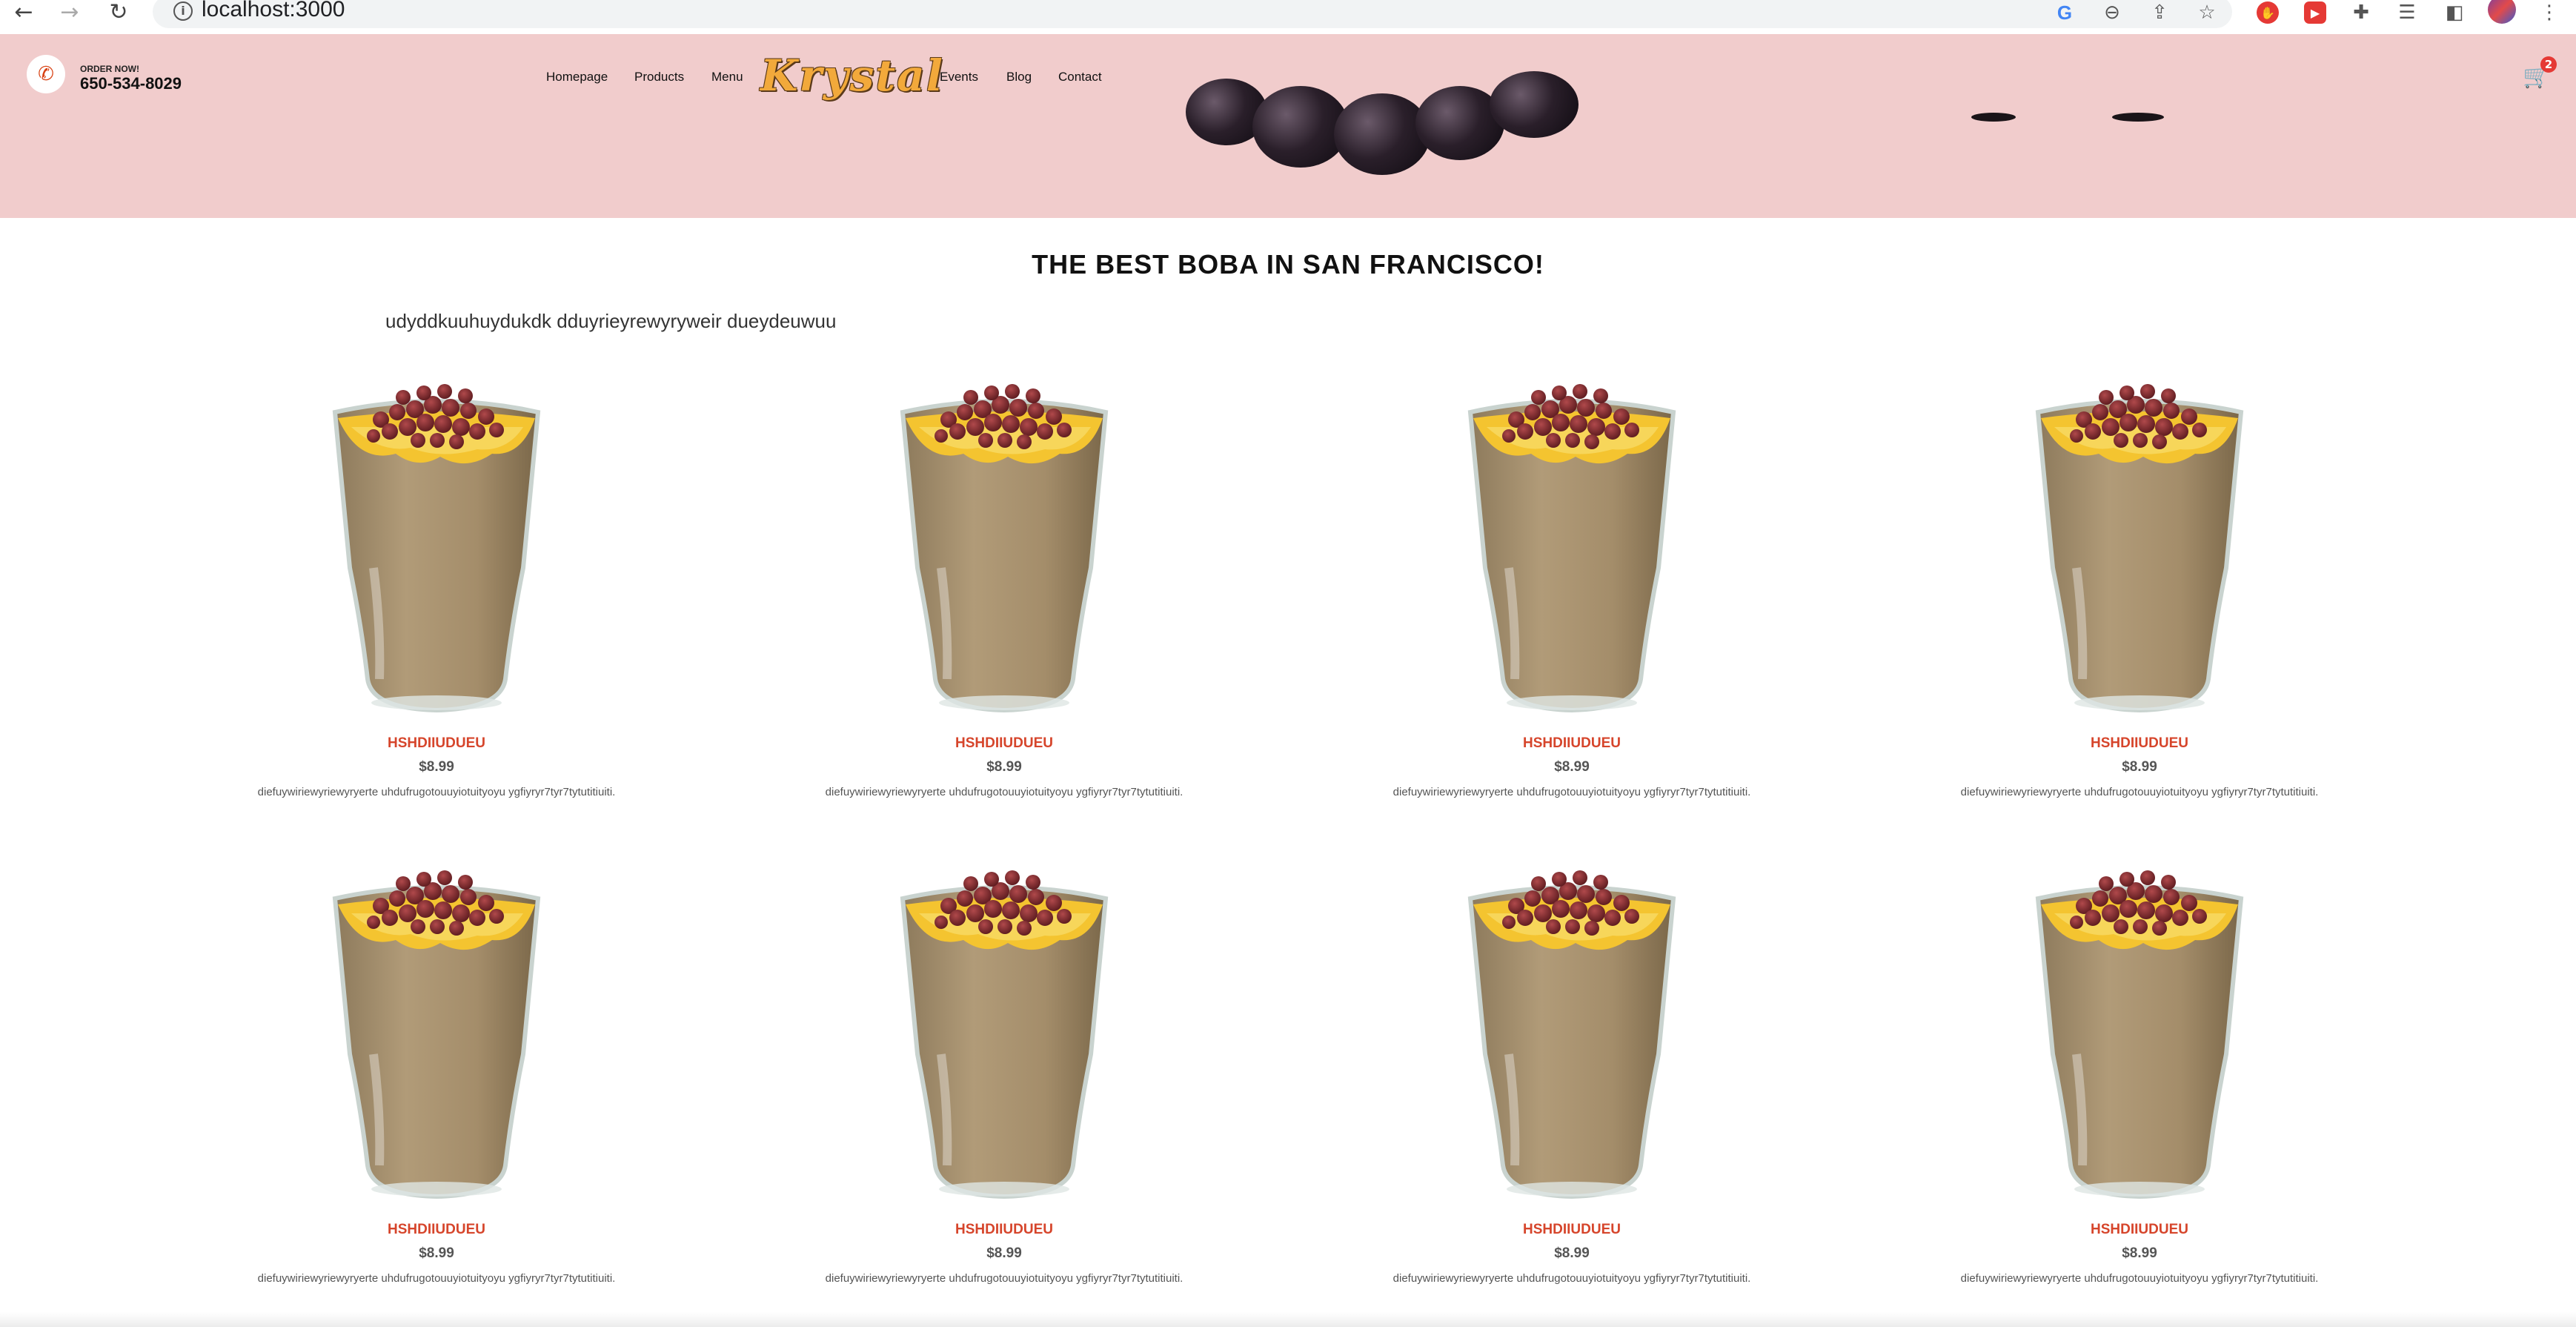  What do you see at coordinates (2159, 13) in the screenshot?
I see `share-icon: ⇪` at bounding box center [2159, 13].